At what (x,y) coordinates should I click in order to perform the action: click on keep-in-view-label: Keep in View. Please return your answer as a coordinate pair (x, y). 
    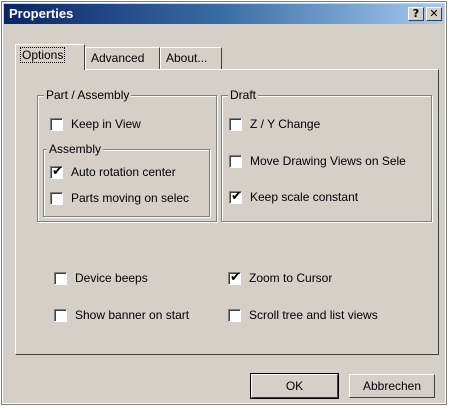
    Looking at the image, I should click on (106, 124).